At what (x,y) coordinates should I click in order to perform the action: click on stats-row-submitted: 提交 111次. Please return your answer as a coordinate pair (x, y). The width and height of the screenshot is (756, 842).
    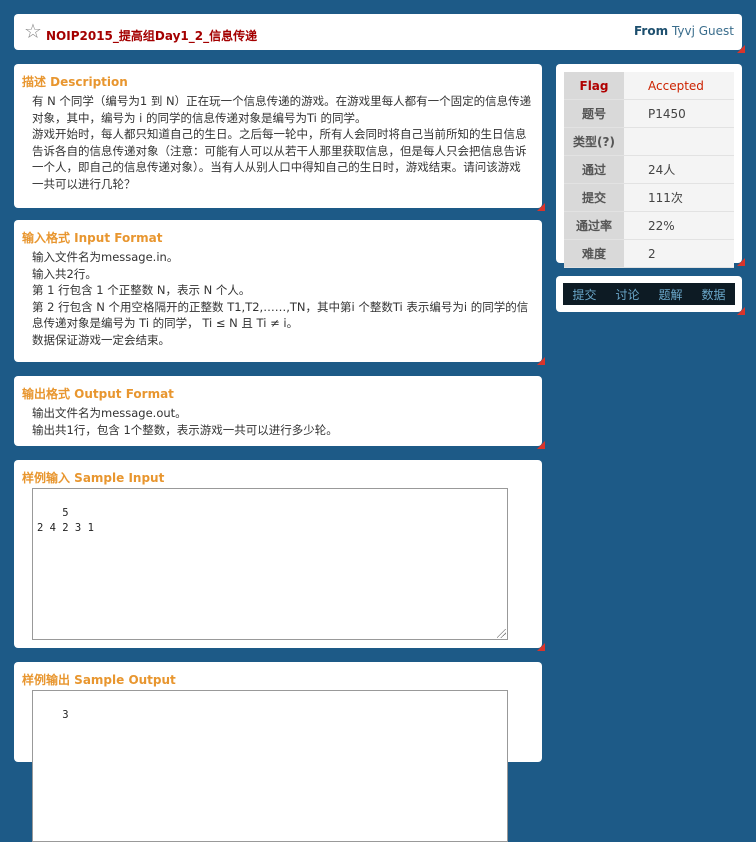
    Looking at the image, I should click on (649, 197).